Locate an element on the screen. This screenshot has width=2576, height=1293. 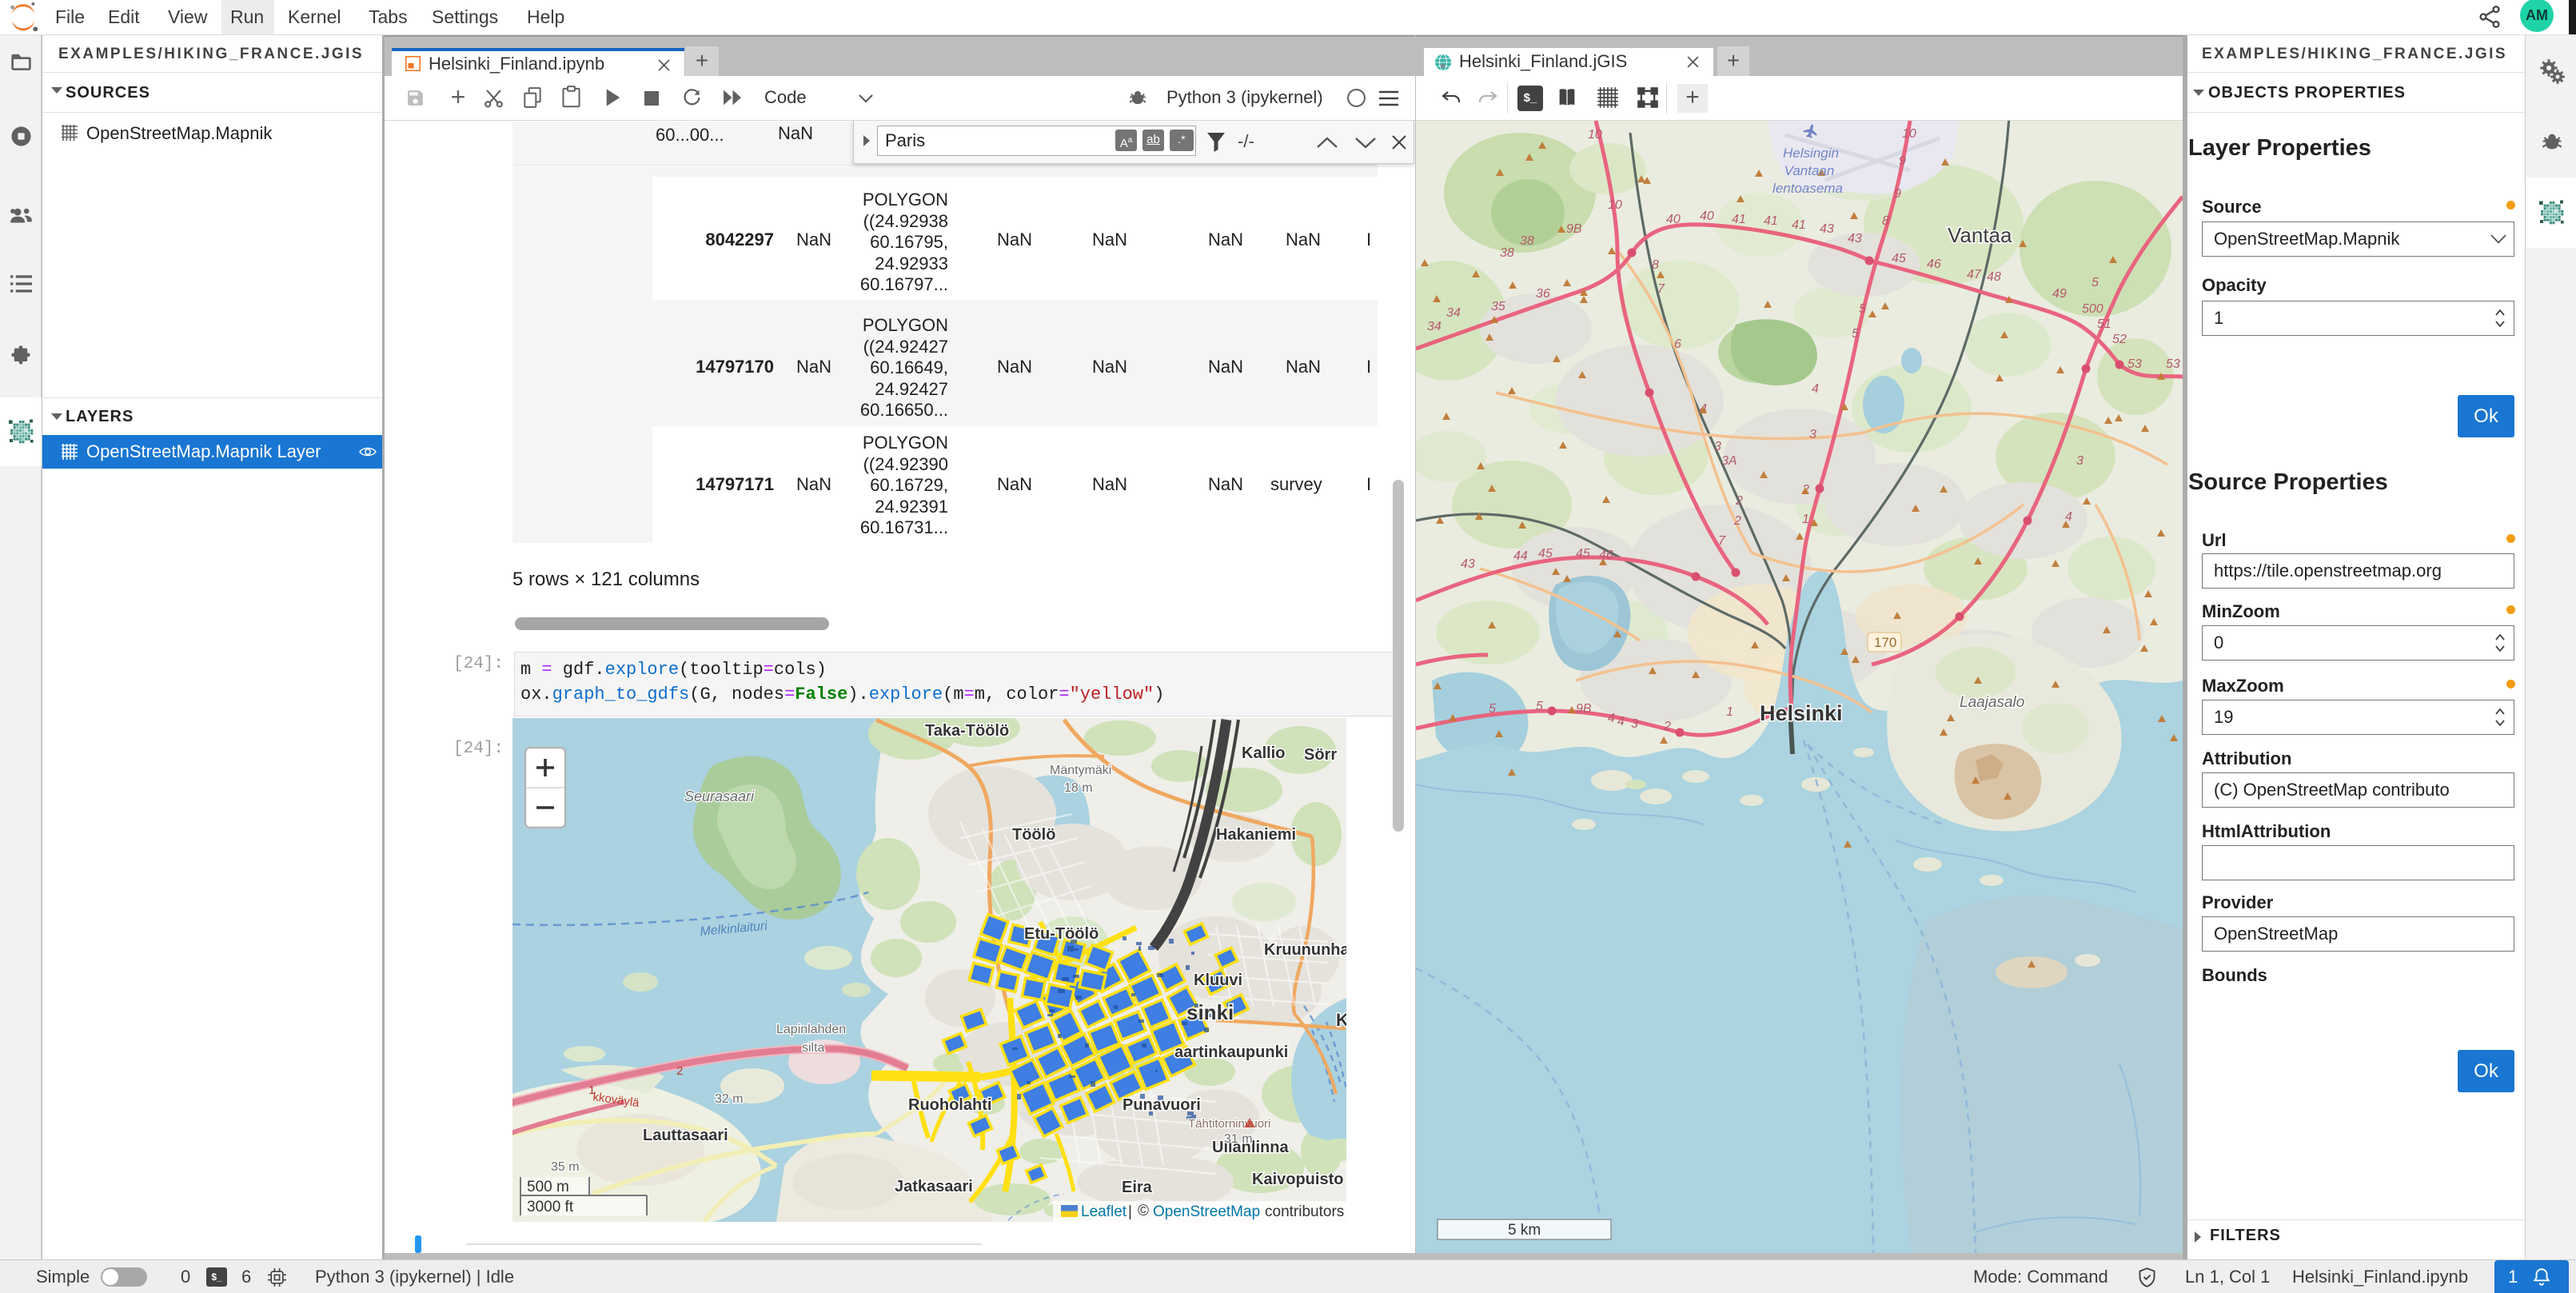
svg-text: Leaflet is located at coordinates (1104, 1211).